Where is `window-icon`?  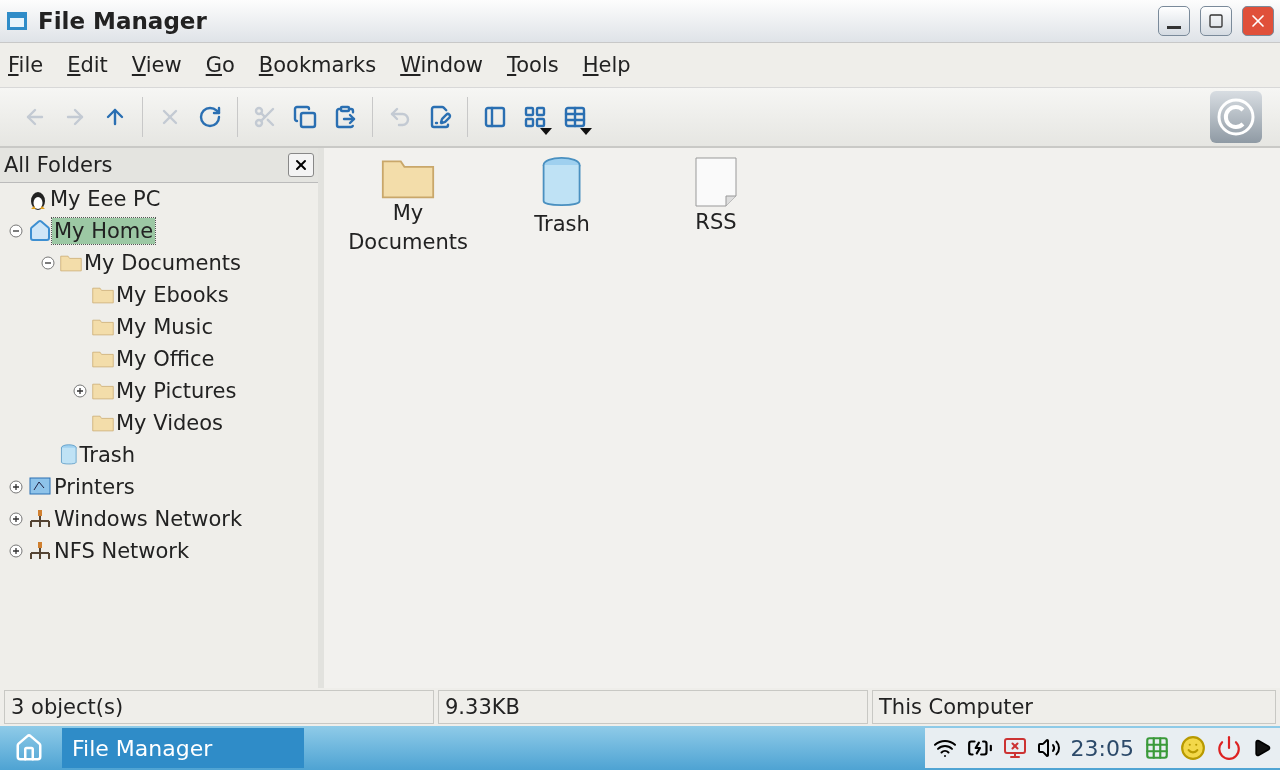
window-icon is located at coordinates (17, 21).